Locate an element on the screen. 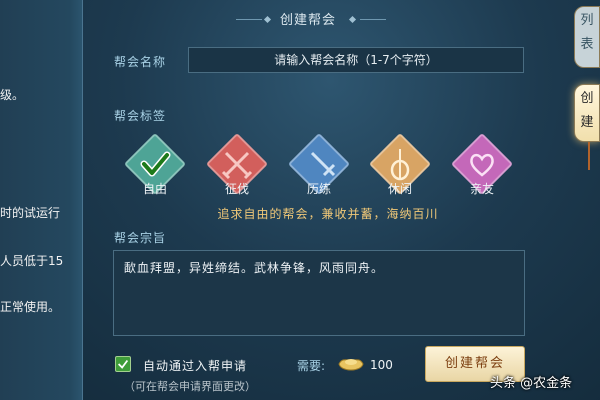 This screenshot has height=400, width=600. tag-label: 历练 is located at coordinates (318, 189).